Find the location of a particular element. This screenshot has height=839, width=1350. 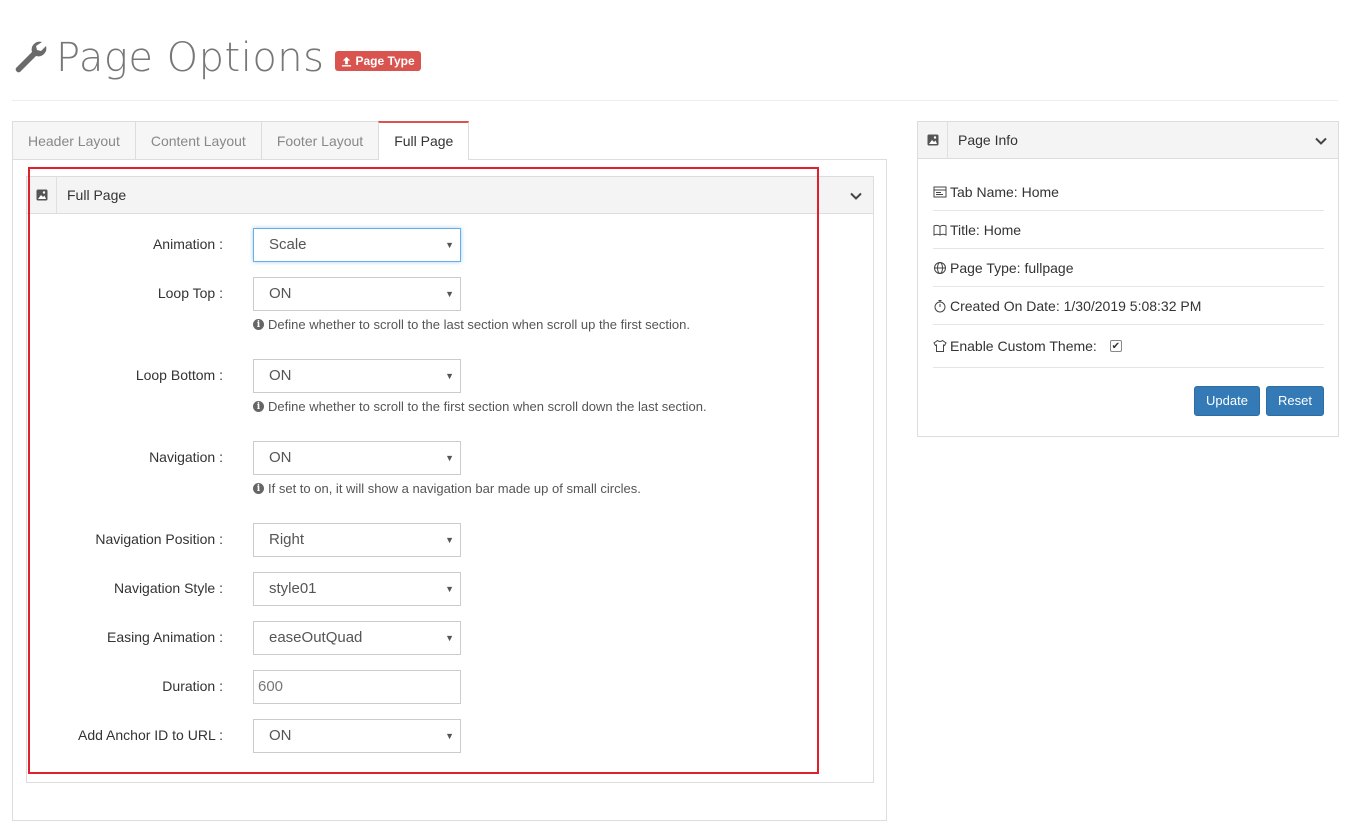

page-title: Page Options is located at coordinates (190, 58).